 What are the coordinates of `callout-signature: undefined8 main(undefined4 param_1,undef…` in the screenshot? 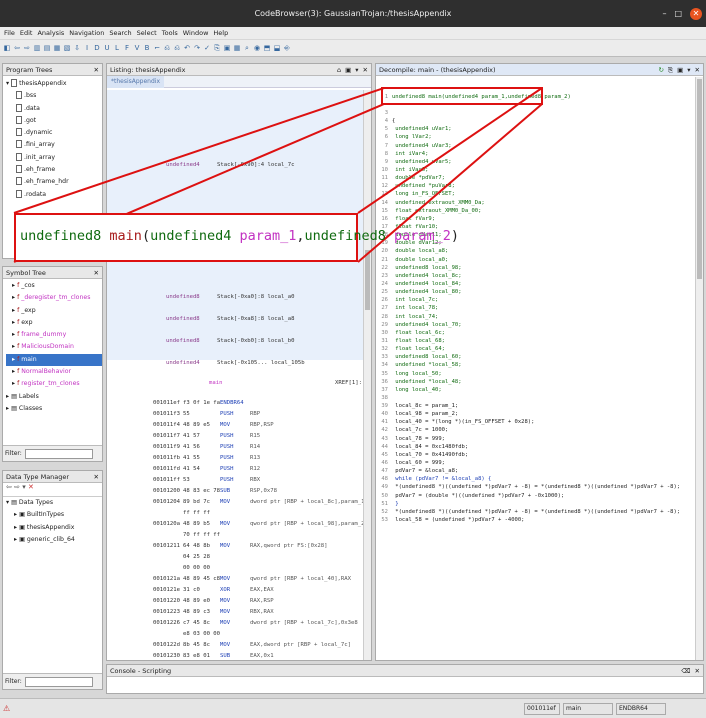 It's located at (240, 236).